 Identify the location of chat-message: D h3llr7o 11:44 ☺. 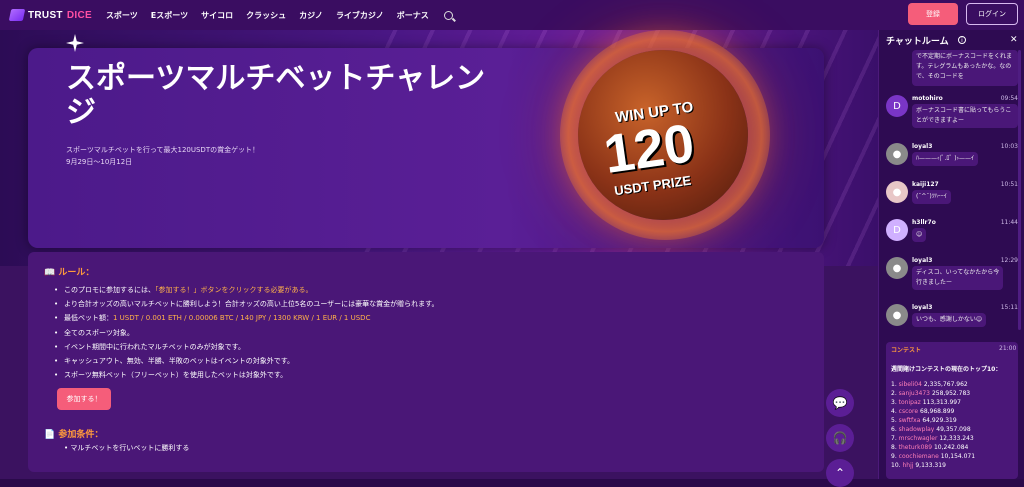
(953, 233).